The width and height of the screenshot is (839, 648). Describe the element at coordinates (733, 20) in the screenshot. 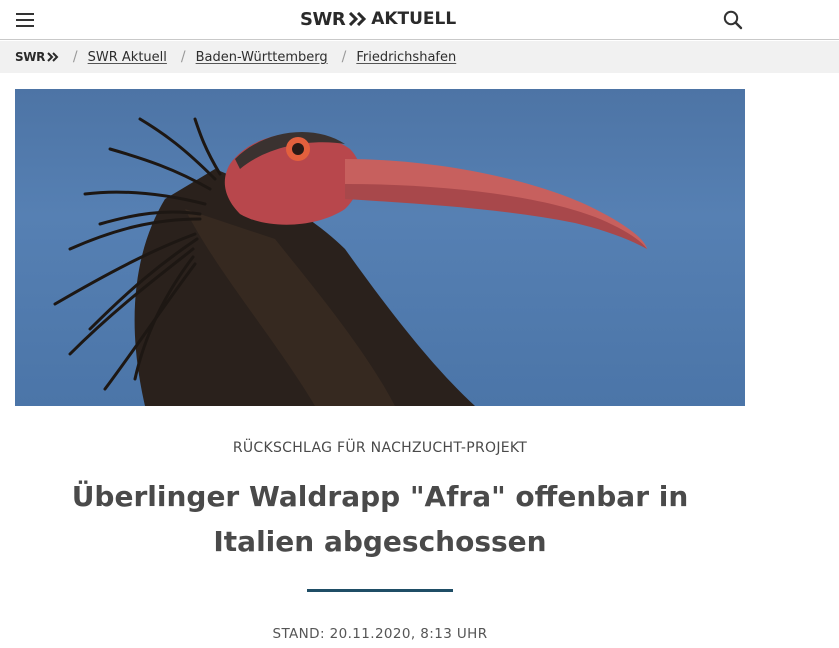

I see `search-icon` at that location.